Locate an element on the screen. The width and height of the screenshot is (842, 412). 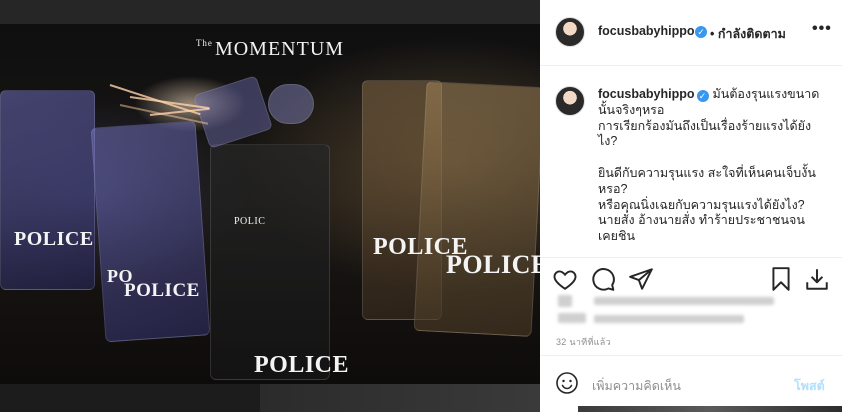
caption-line: หรือคุณนิ่งเฉยกับความรุนแรงได้ยังไง? is located at coordinates (701, 204).